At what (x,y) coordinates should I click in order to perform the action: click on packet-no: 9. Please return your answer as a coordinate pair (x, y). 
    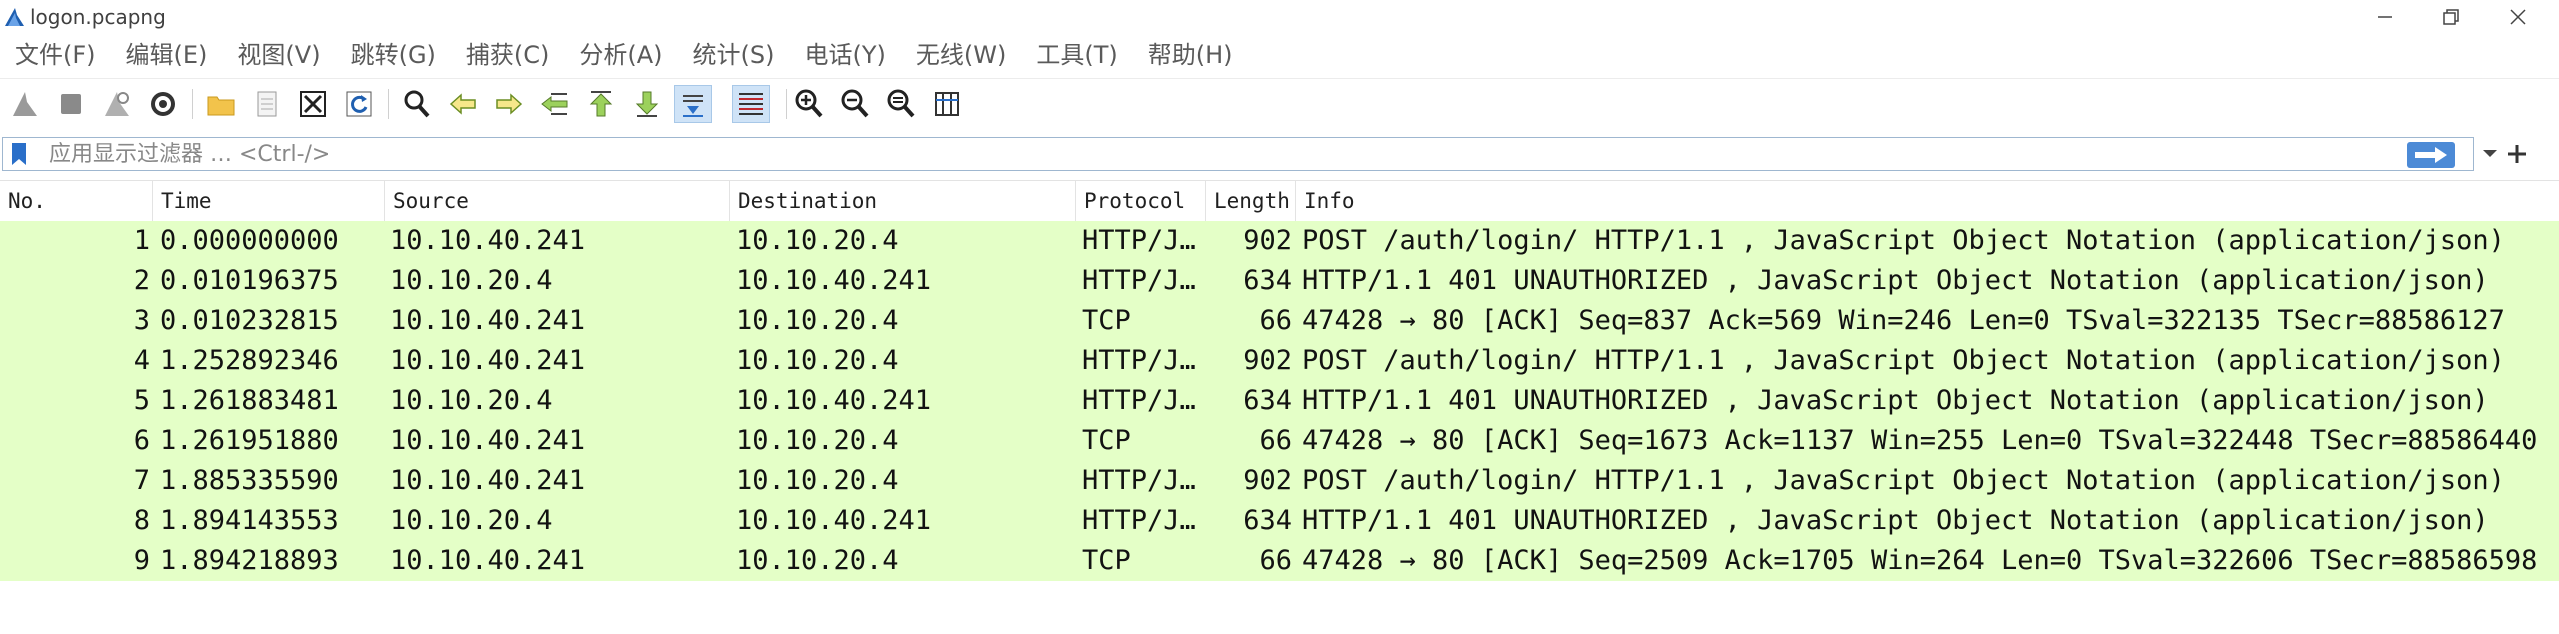
    Looking at the image, I should click on (141, 560).